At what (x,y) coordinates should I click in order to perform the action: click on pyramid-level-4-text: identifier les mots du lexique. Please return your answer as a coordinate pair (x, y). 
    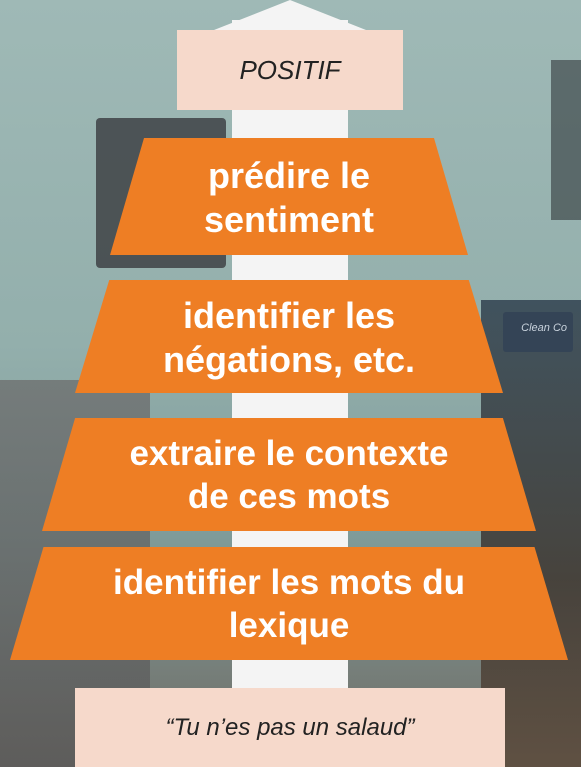
    Looking at the image, I should click on (289, 603).